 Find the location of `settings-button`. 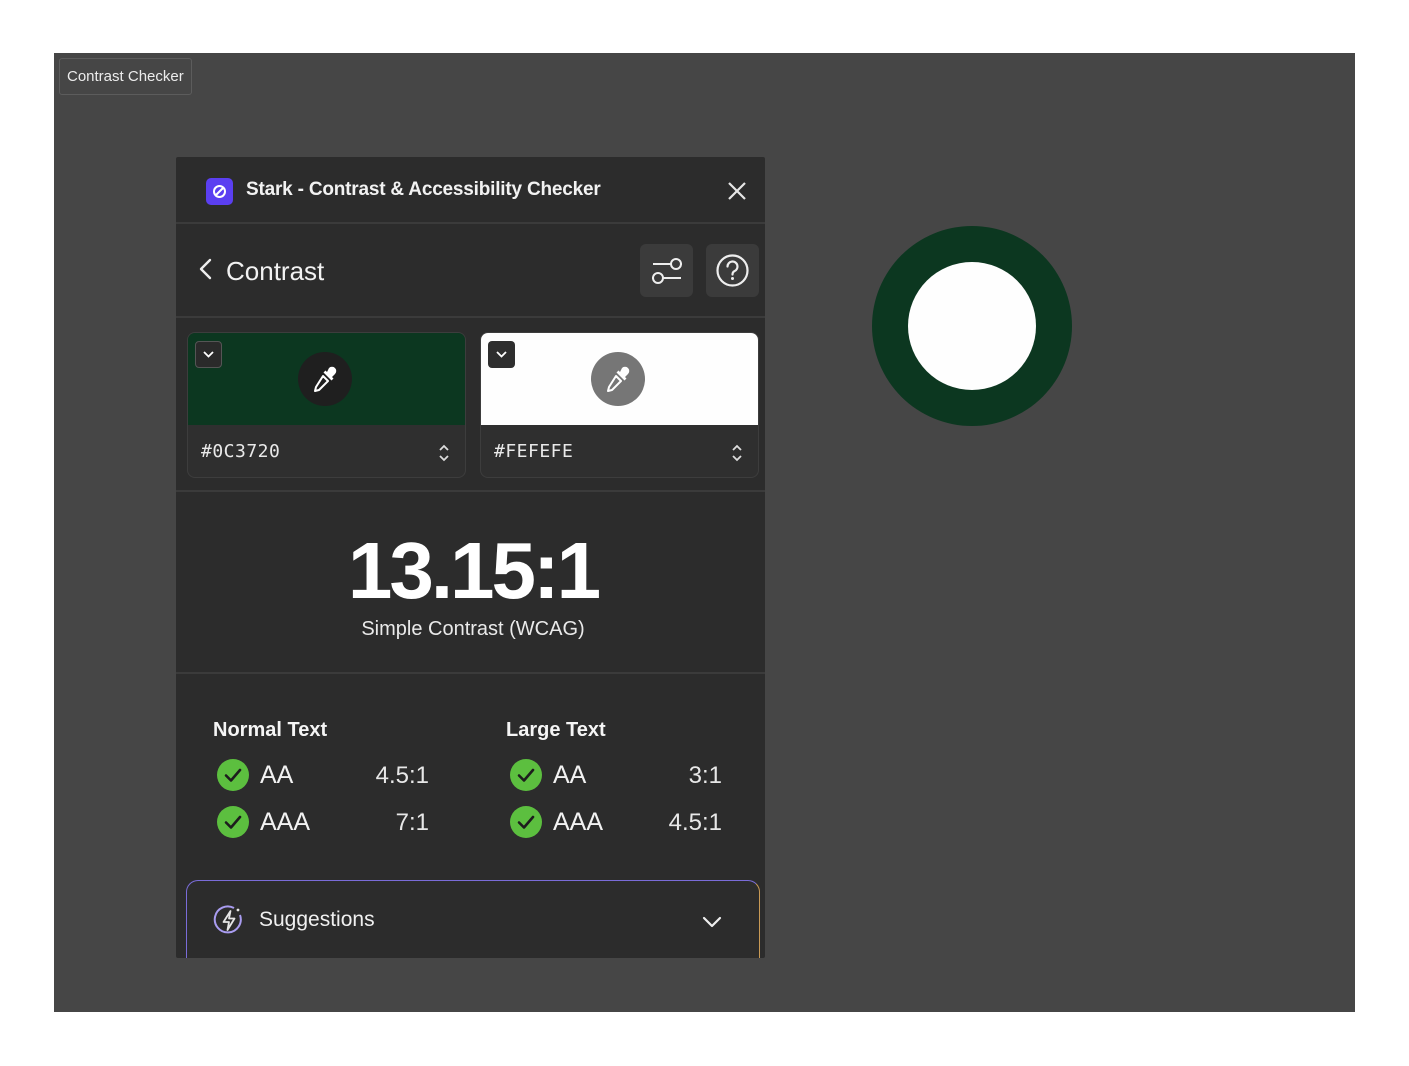

settings-button is located at coordinates (666, 270).